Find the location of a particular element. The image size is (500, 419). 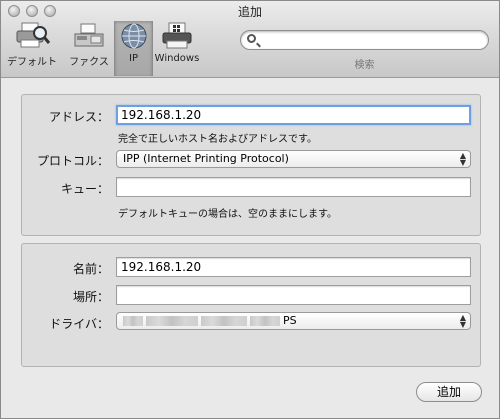

toolbar-fax: ファクス is located at coordinates (89, 47).